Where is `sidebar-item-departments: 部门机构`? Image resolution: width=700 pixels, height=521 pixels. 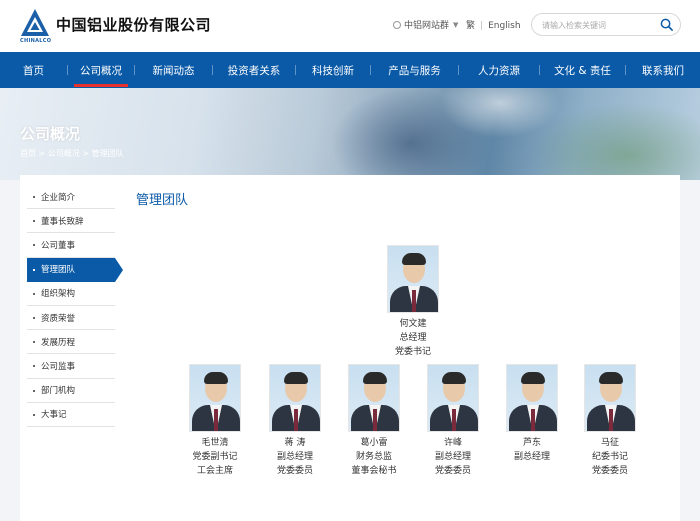
sidebar-item-departments: 部门机构 is located at coordinates (71, 391).